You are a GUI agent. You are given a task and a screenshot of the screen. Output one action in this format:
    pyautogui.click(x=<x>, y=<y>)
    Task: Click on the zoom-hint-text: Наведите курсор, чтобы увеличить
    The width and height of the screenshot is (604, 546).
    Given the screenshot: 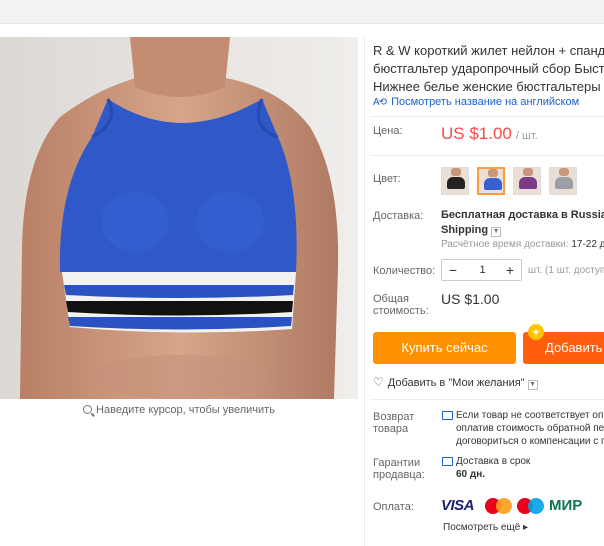 What is the action you would take?
    pyautogui.click(x=185, y=410)
    